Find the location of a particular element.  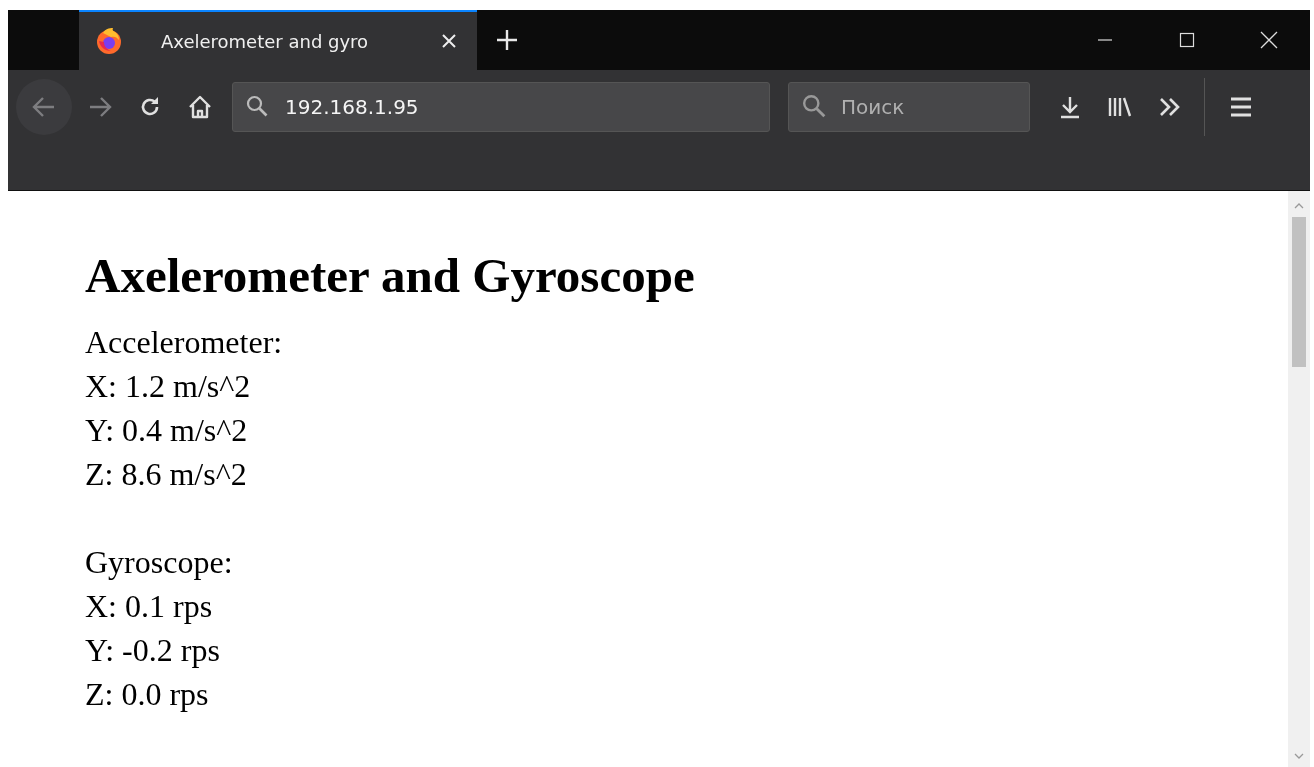

download-icon is located at coordinates (1070, 107).